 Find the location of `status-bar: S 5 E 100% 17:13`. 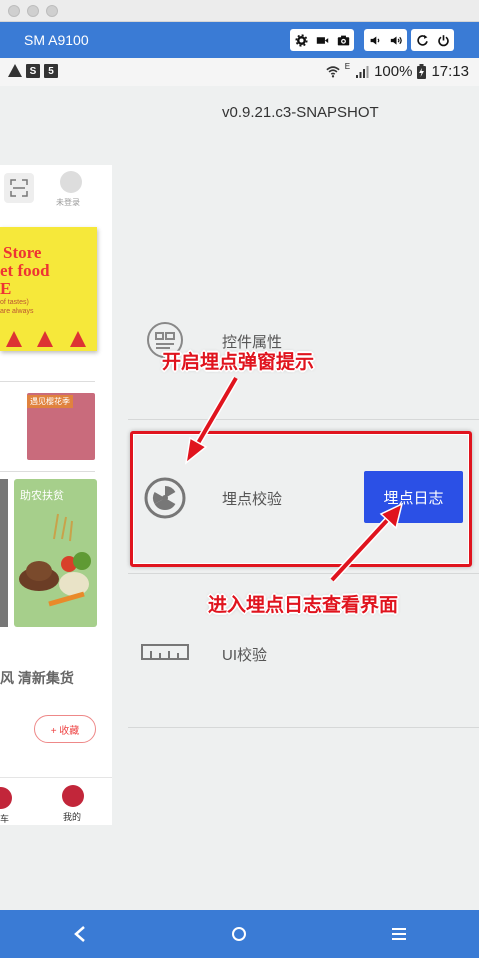

status-bar: S 5 E 100% 17:13 is located at coordinates (239, 72).